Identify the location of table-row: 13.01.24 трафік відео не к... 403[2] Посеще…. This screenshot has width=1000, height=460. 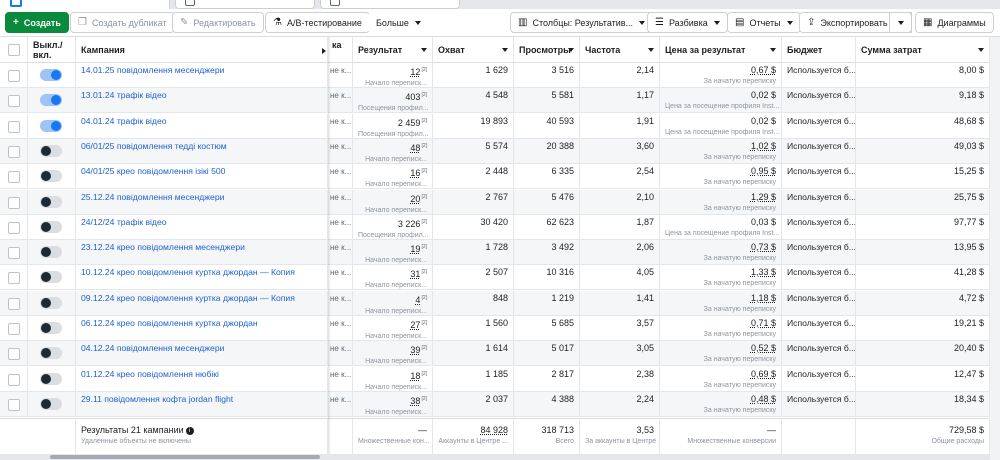
(495, 101).